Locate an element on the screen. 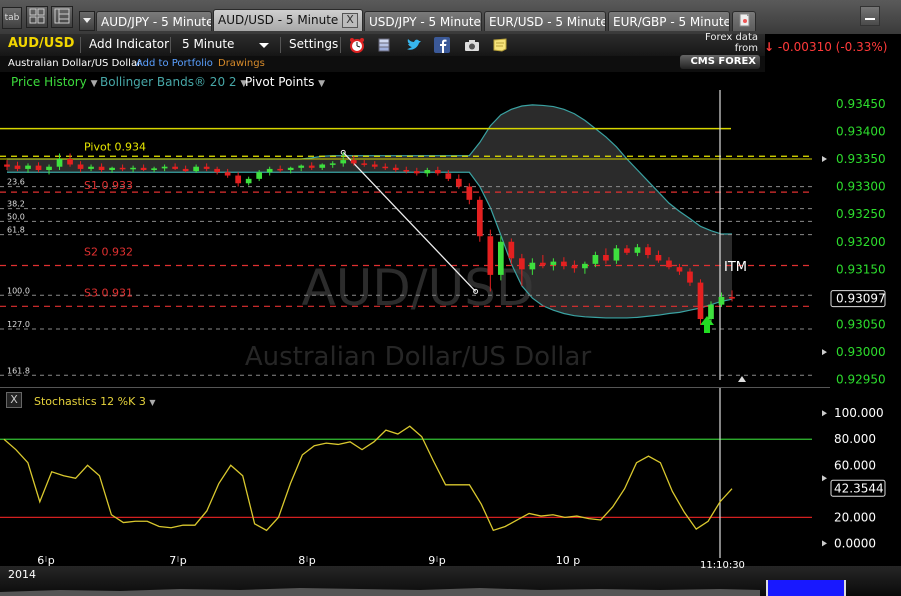 The image size is (901, 596). interval-dropdown-icon is located at coordinates (264, 45).